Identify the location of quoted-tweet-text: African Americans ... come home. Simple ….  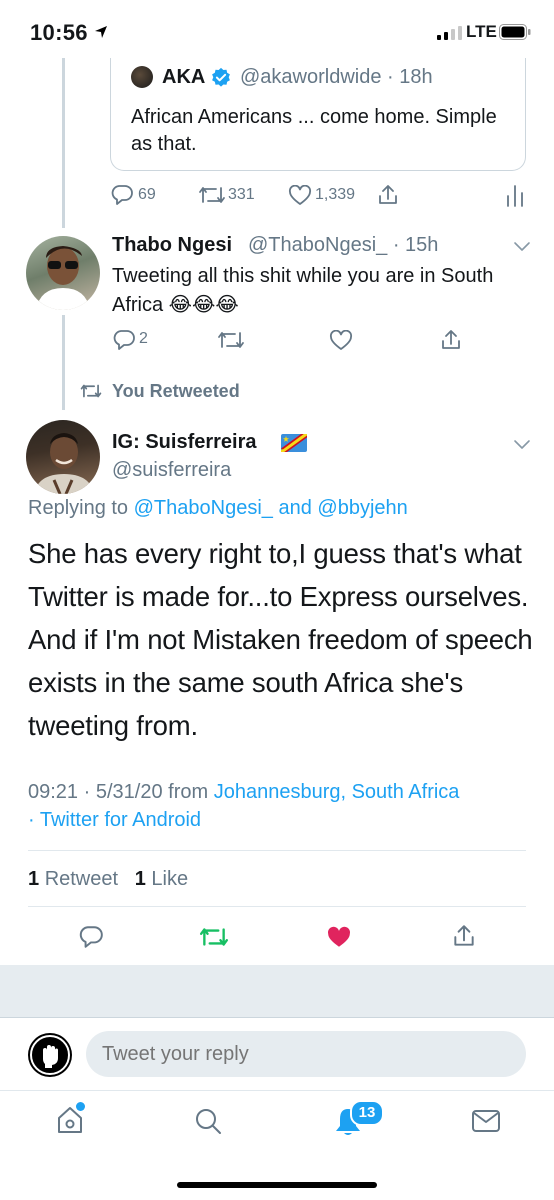
(314, 130).